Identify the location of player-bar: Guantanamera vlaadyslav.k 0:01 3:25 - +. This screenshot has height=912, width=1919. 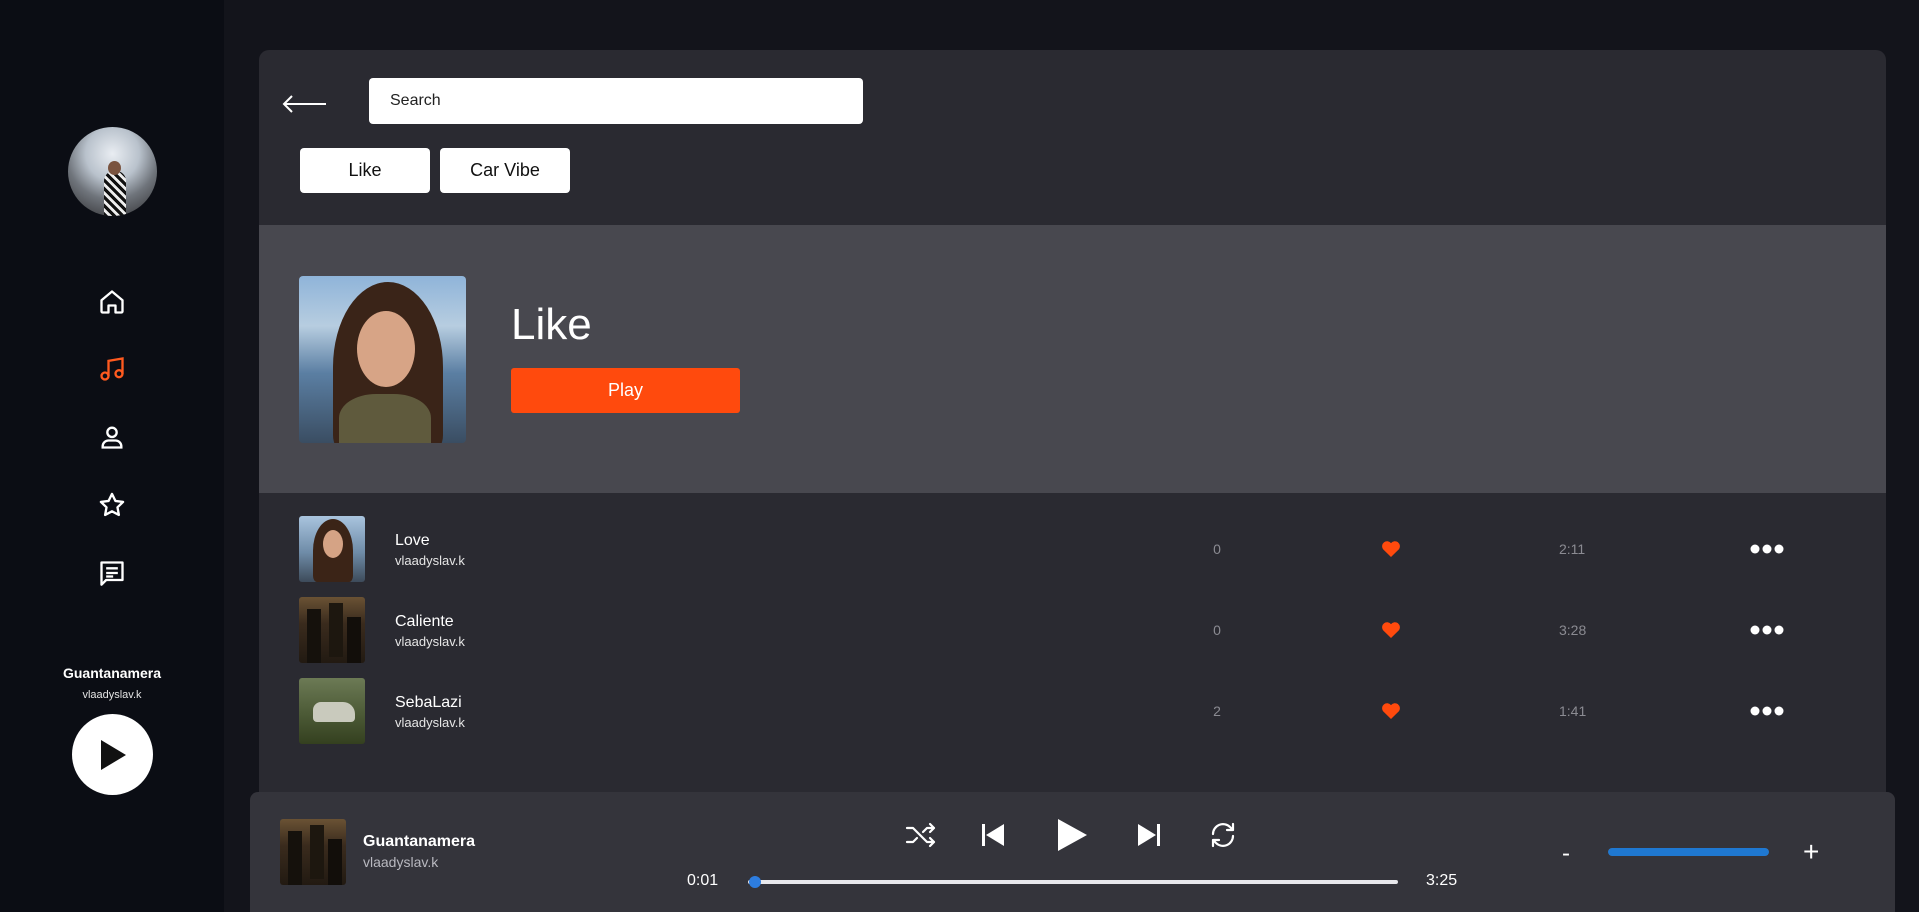
(1072, 852).